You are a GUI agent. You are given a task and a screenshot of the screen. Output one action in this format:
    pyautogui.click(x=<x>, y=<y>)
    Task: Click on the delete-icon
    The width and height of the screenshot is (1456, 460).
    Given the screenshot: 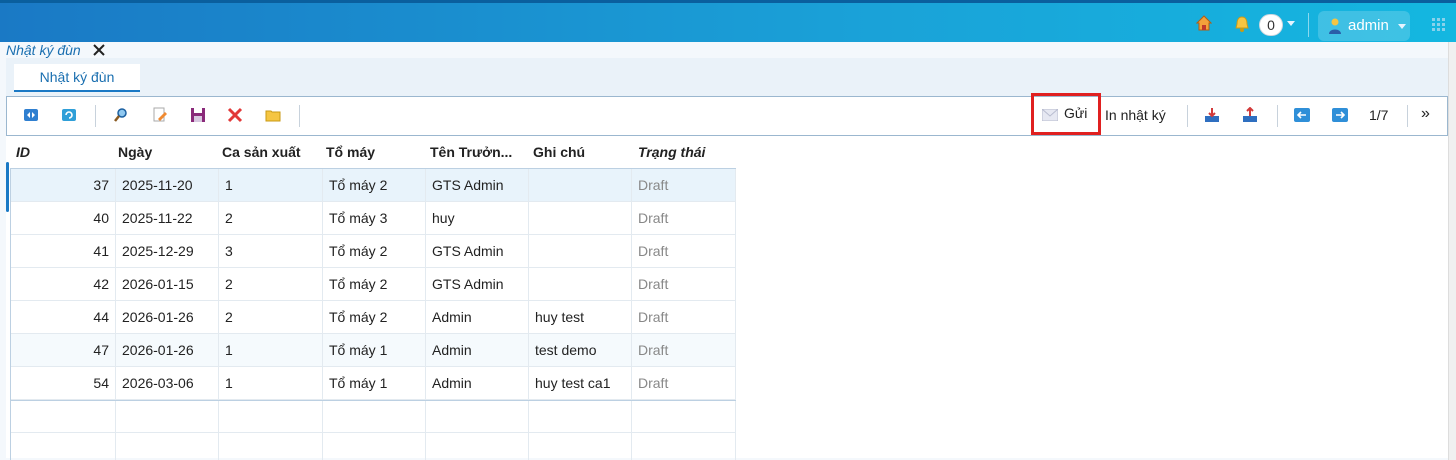 What is the action you would take?
    pyautogui.click(x=235, y=115)
    